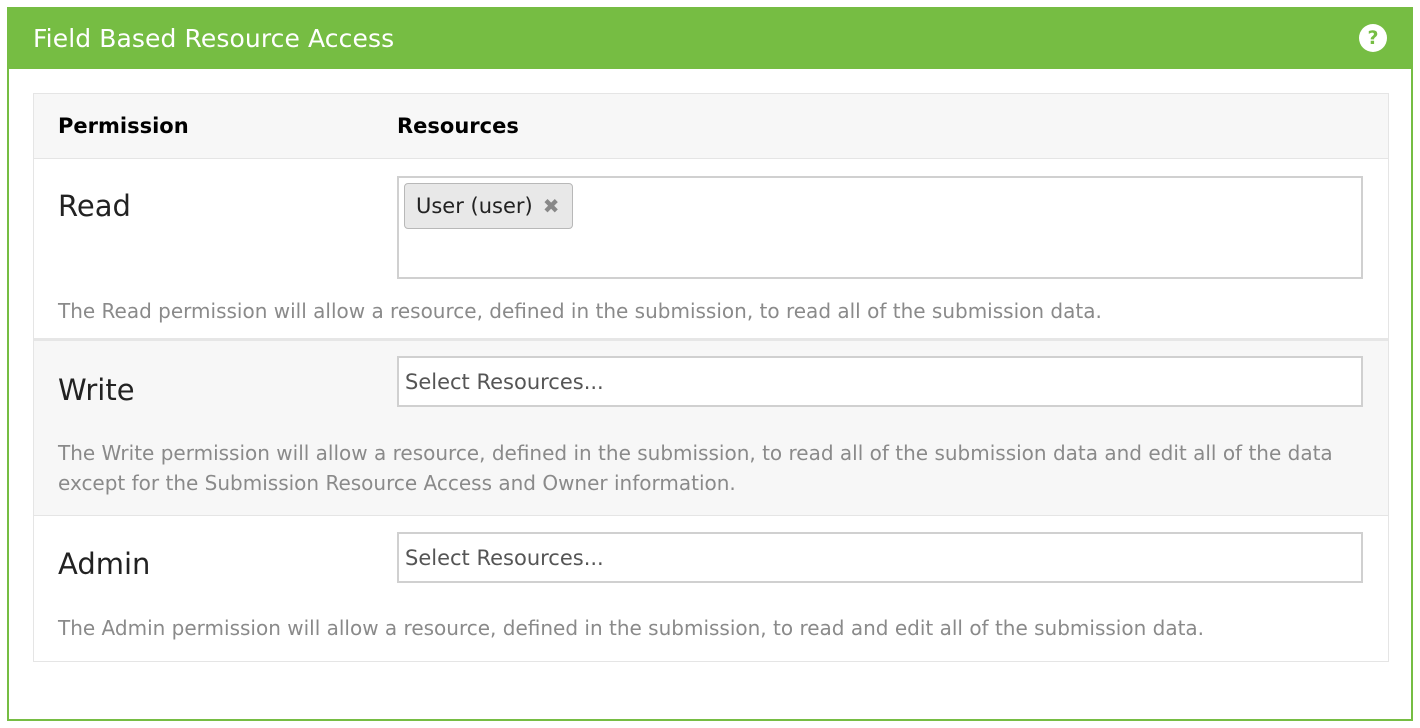 This screenshot has width=1420, height=728. What do you see at coordinates (1373, 38) in the screenshot?
I see `question-circle-icon: ?` at bounding box center [1373, 38].